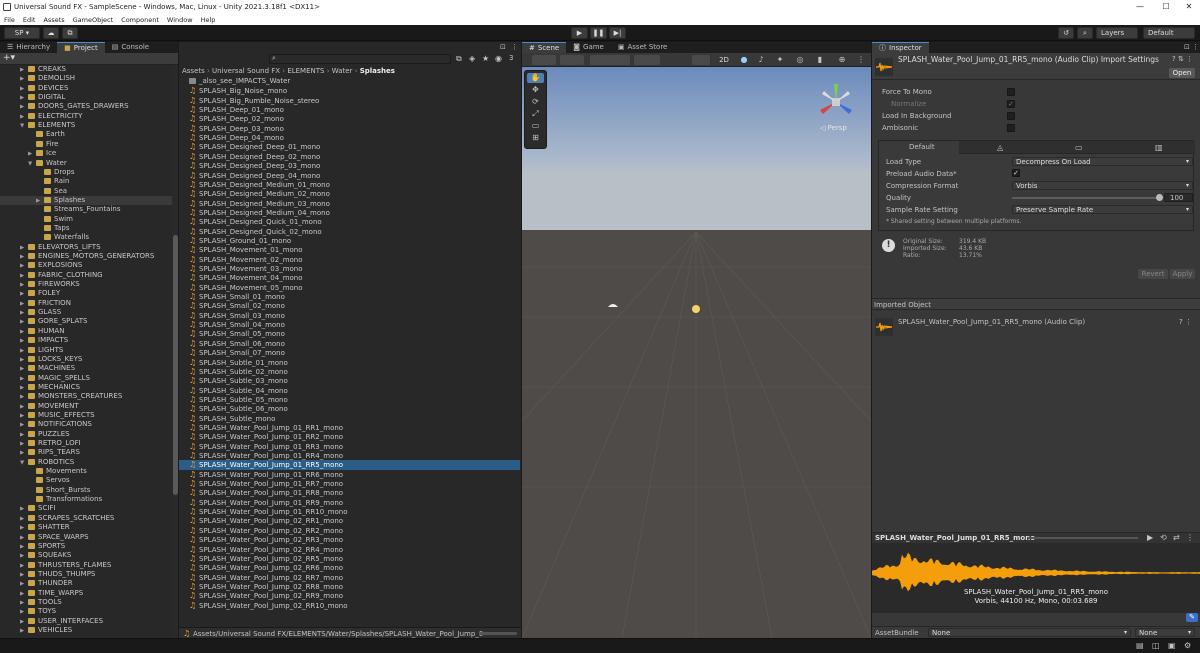 The image size is (1200, 653). Describe the element at coordinates (349, 520) in the screenshot. I see `audio-file-item: ♫ SPLASH_Water_Pool_Jump_02_RR1_mono` at that location.